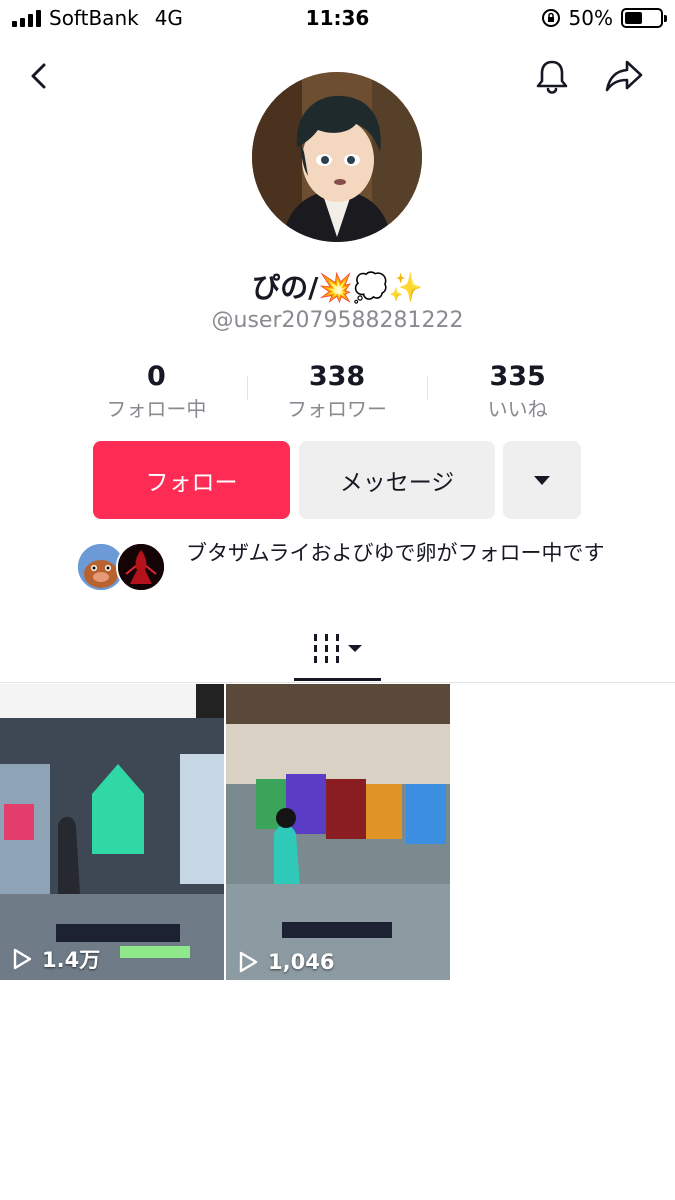 This screenshot has width=675, height=1200. I want to click on status-bar: SoftBank 4G 11:36 50%, so click(337, 19).